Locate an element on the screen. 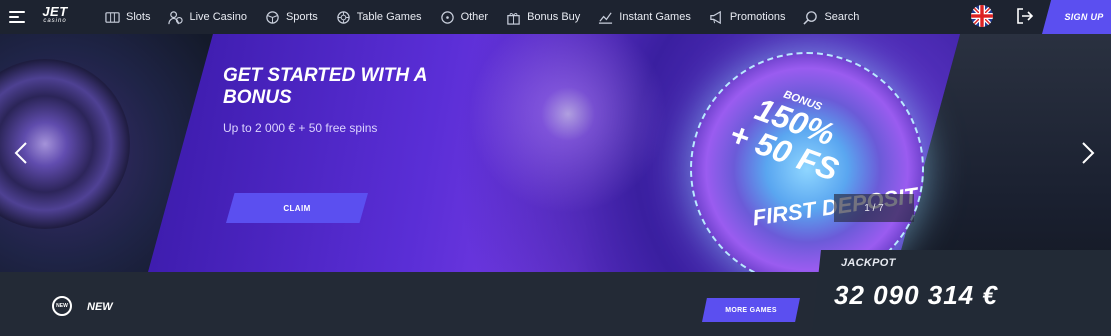 This screenshot has width=1111, height=336. nav-label: Instant Games is located at coordinates (655, 17).